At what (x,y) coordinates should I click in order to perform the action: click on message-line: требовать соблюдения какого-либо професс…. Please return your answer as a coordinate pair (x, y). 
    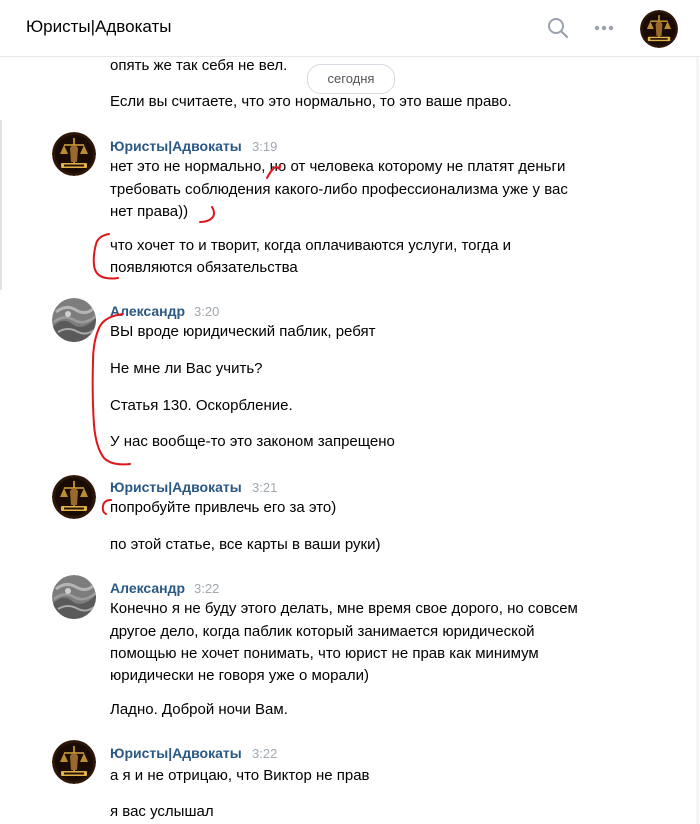
    Looking at the image, I should click on (339, 189).